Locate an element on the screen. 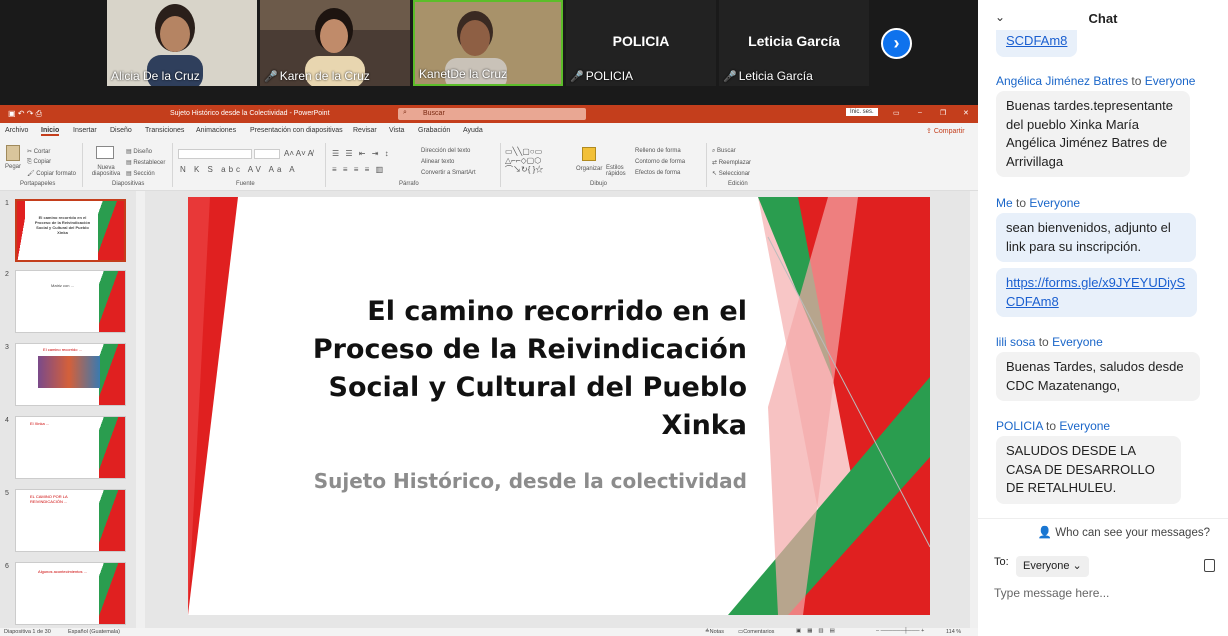  language-indicator: Español (Guatemala) is located at coordinates (94, 632).